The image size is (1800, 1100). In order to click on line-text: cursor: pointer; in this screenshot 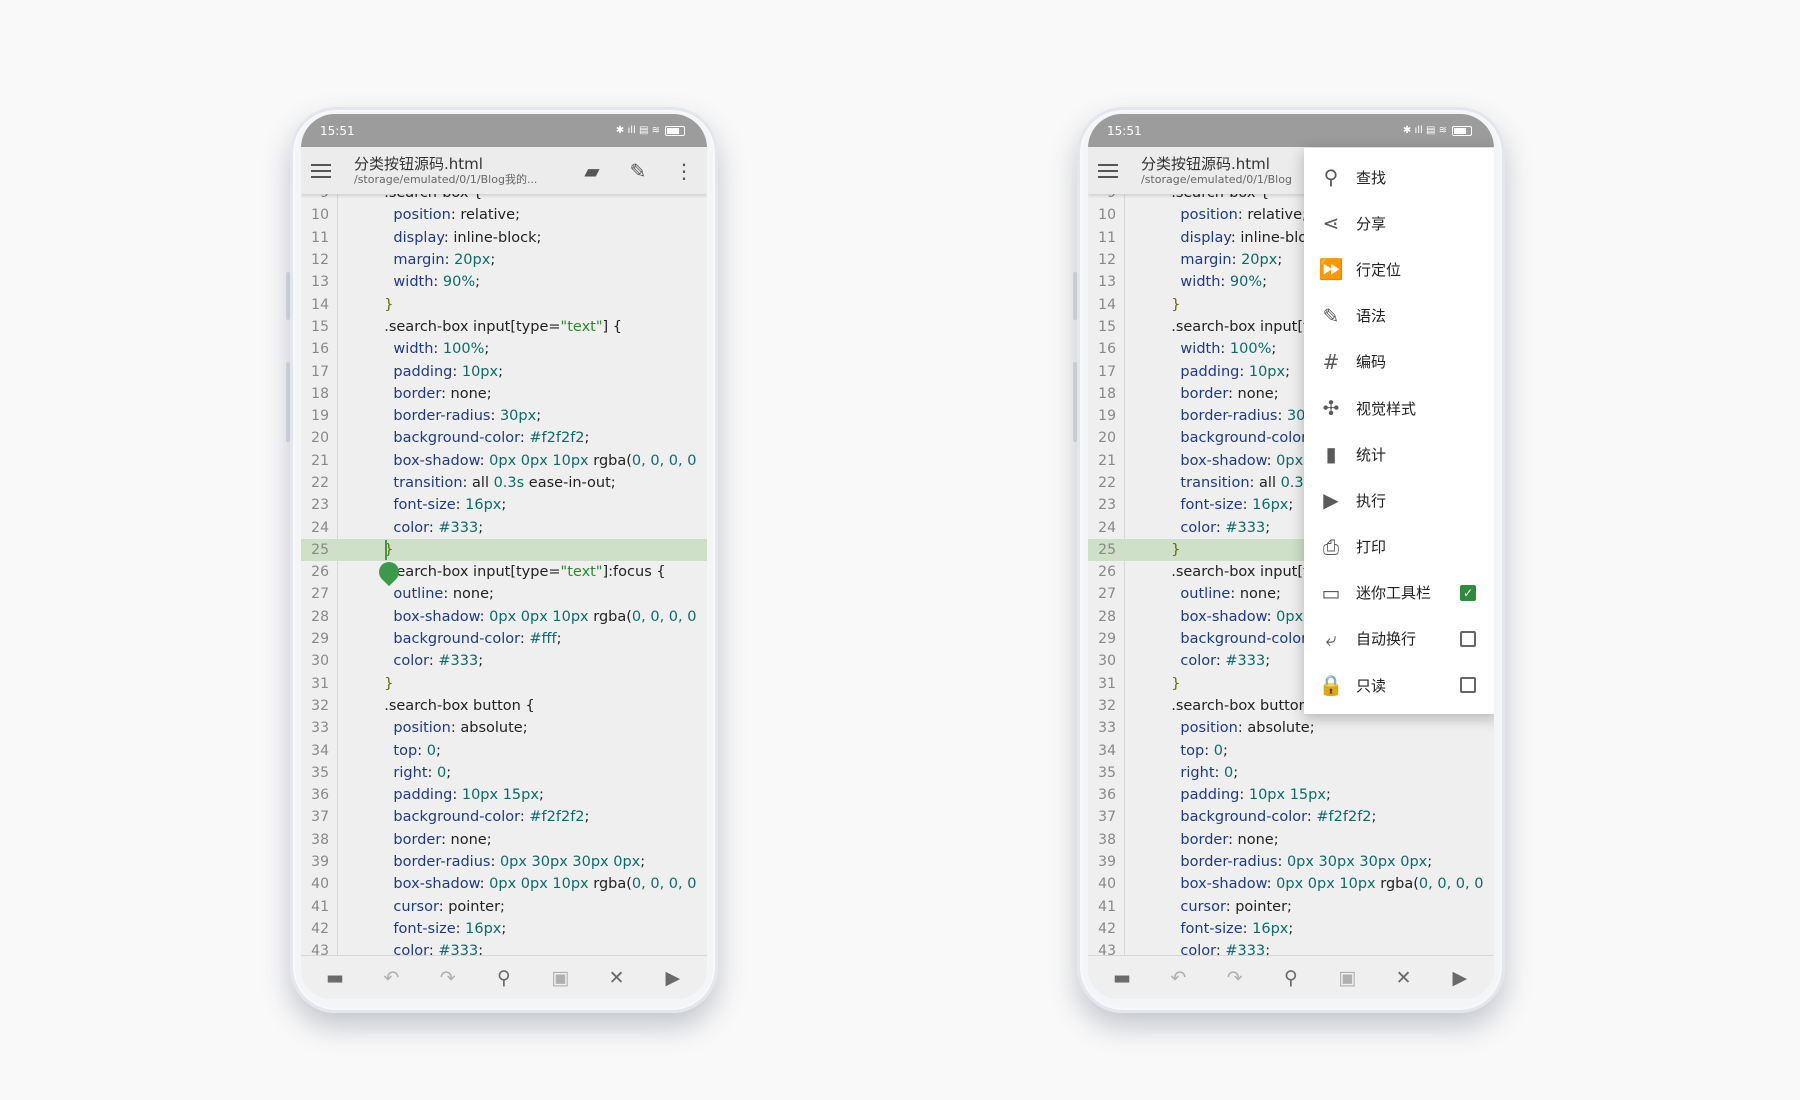, I will do `click(1206, 907)`.